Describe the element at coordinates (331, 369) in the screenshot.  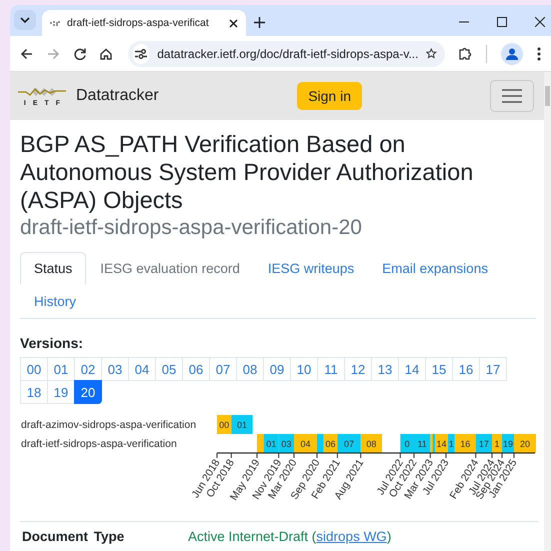
I see `version-link: 11` at that location.